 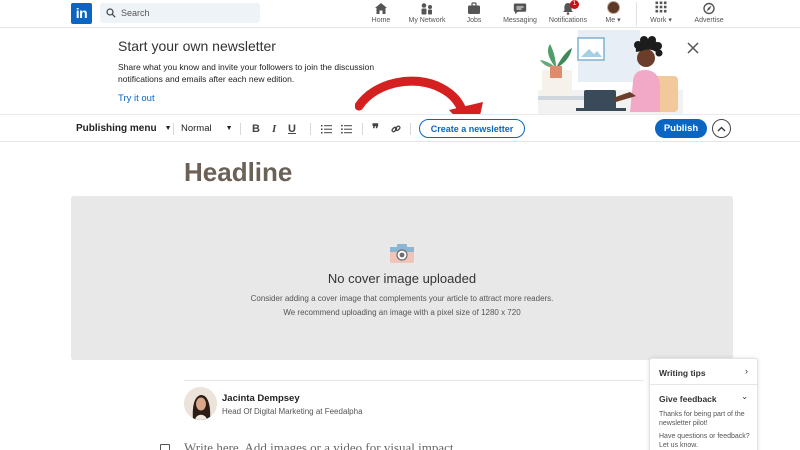 What do you see at coordinates (709, 20) in the screenshot?
I see `nav-advertise-label: Advertise` at bounding box center [709, 20].